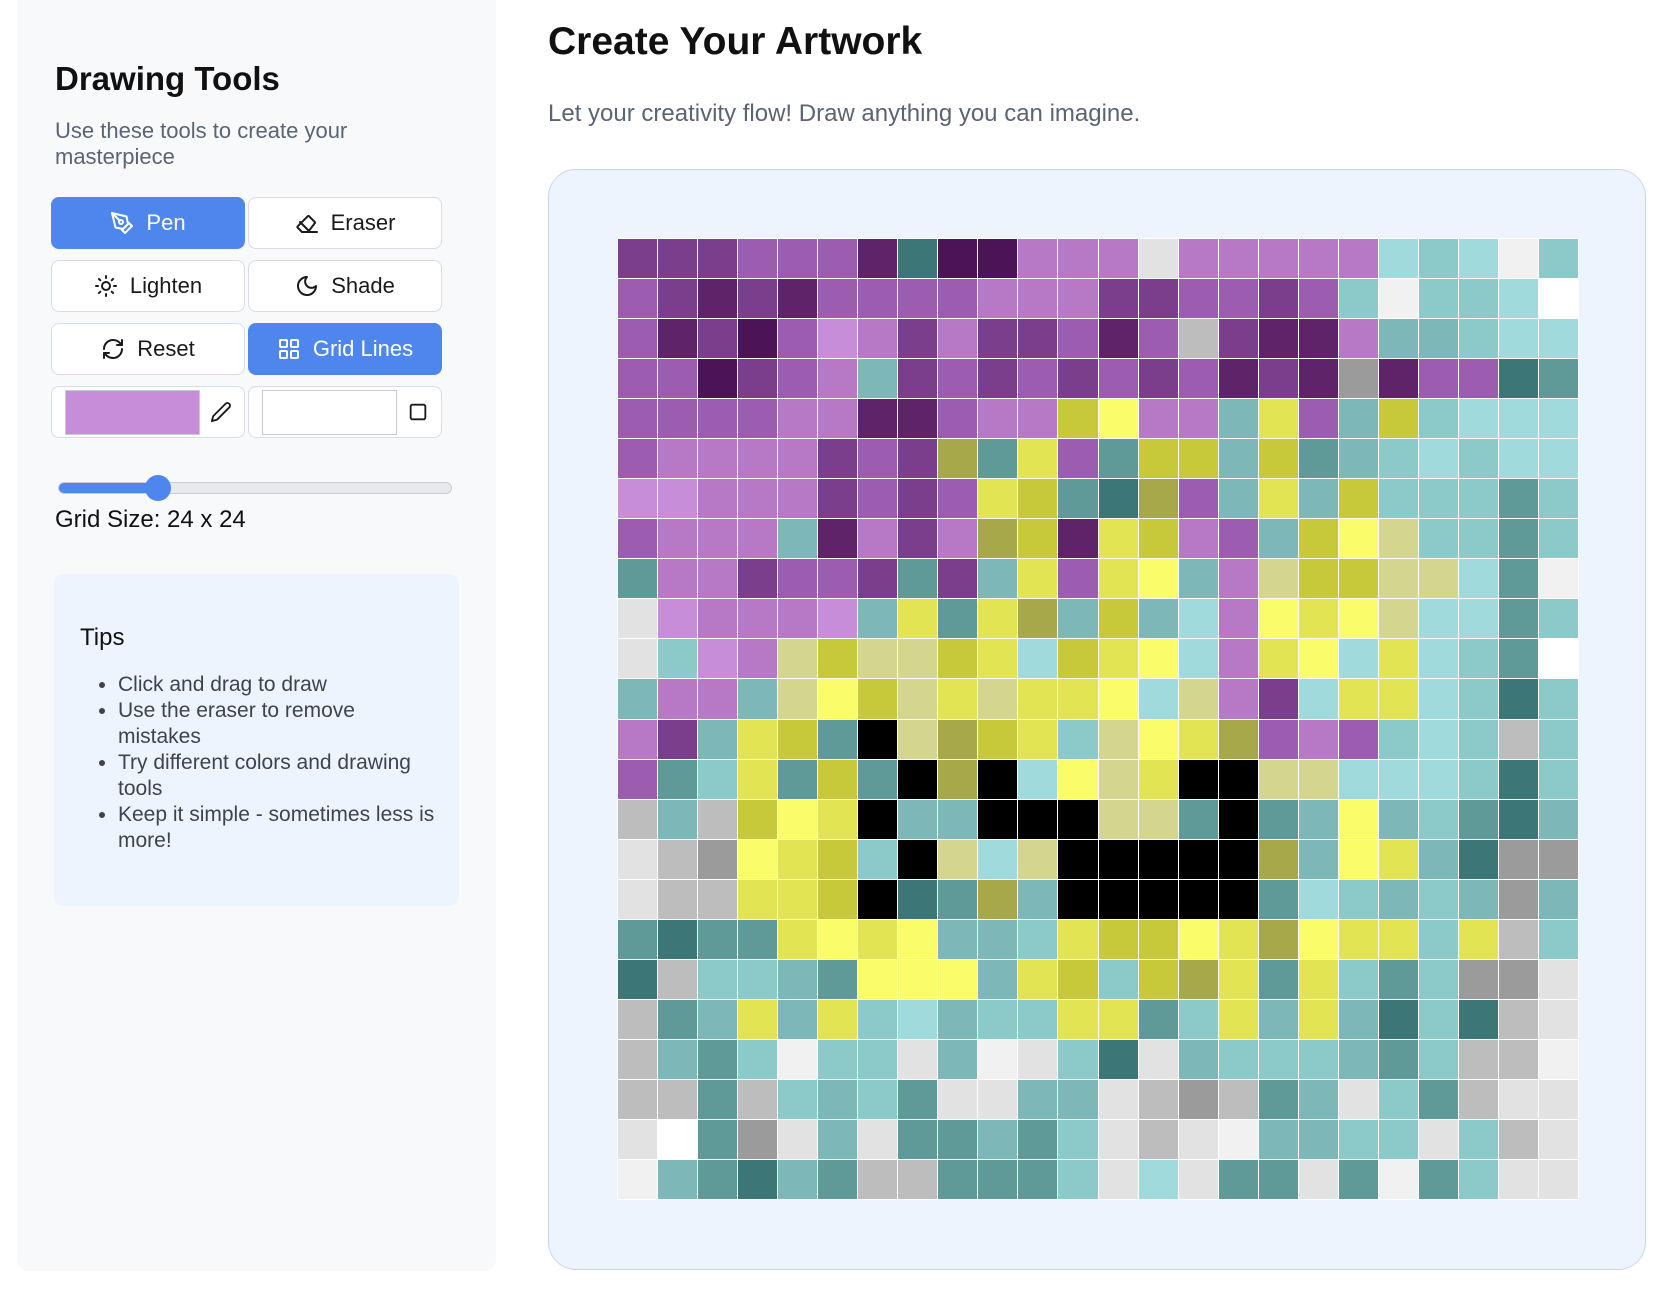  Describe the element at coordinates (157, 488) in the screenshot. I see `grid-size-slider-thumb` at that location.